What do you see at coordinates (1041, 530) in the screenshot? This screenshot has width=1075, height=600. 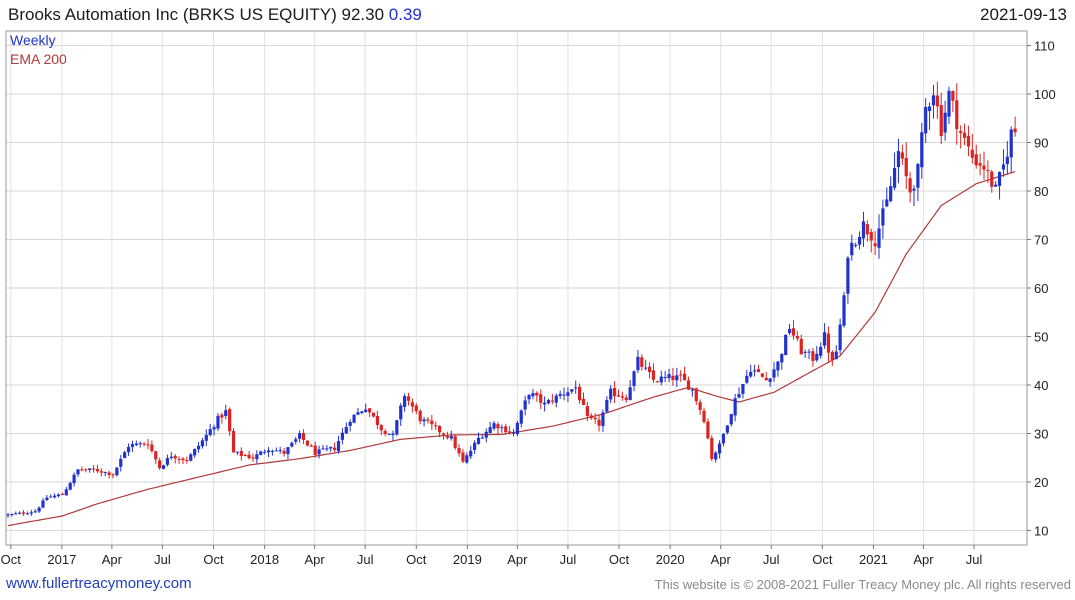 I see `y-tick-label: 10` at bounding box center [1041, 530].